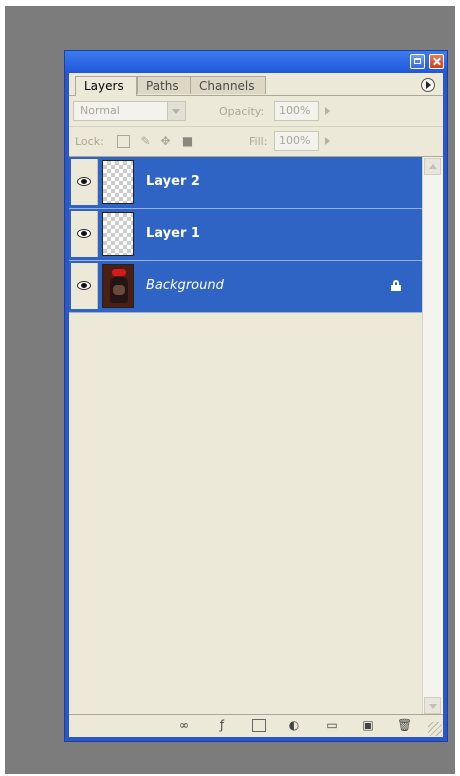 The image size is (460, 776). What do you see at coordinates (246, 183) in the screenshot?
I see `layer-row-layer-2: Layer 2` at bounding box center [246, 183].